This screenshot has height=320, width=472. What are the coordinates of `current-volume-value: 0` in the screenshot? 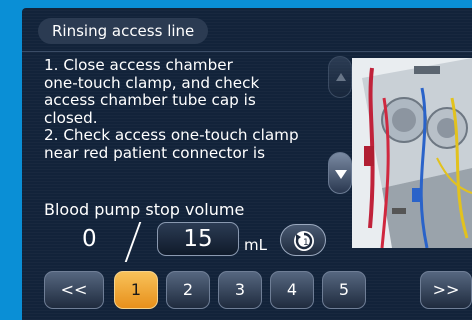 It's located at (89, 239).